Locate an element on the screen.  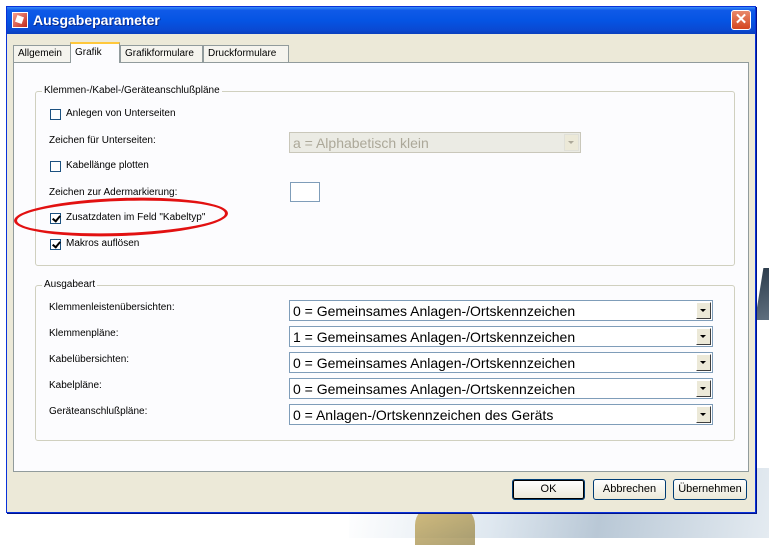
window-title: Ausgabeparameter is located at coordinates (96, 20).